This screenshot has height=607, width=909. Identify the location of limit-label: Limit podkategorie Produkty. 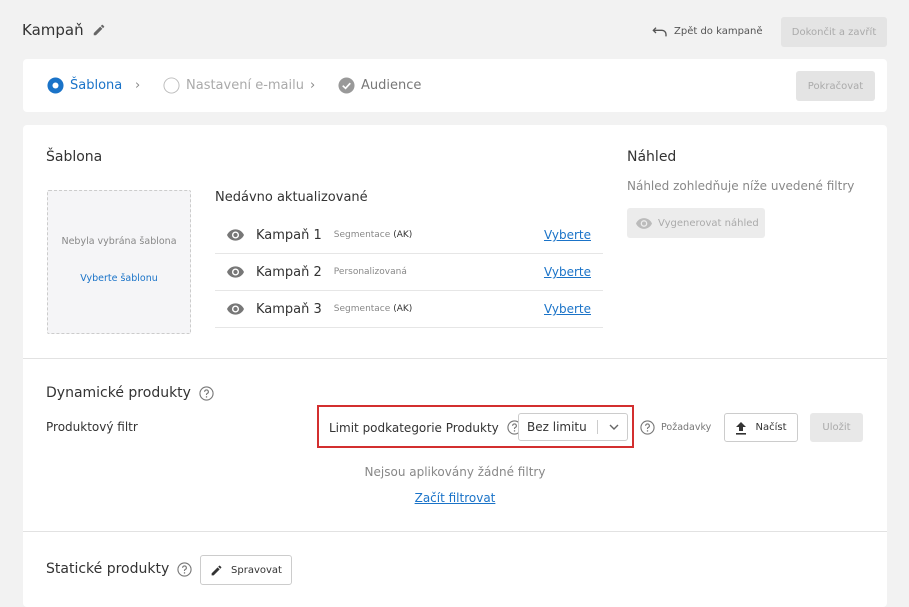
(414, 427).